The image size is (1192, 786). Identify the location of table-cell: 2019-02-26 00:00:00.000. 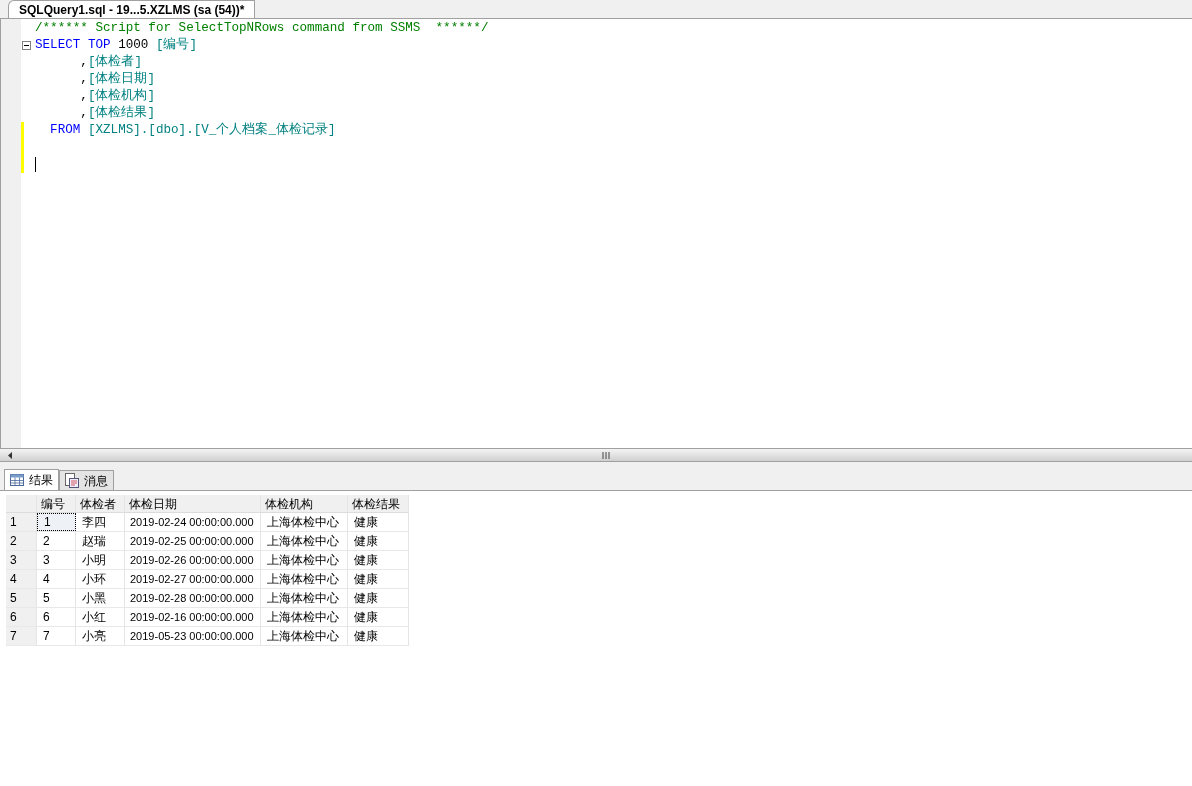
(193, 560).